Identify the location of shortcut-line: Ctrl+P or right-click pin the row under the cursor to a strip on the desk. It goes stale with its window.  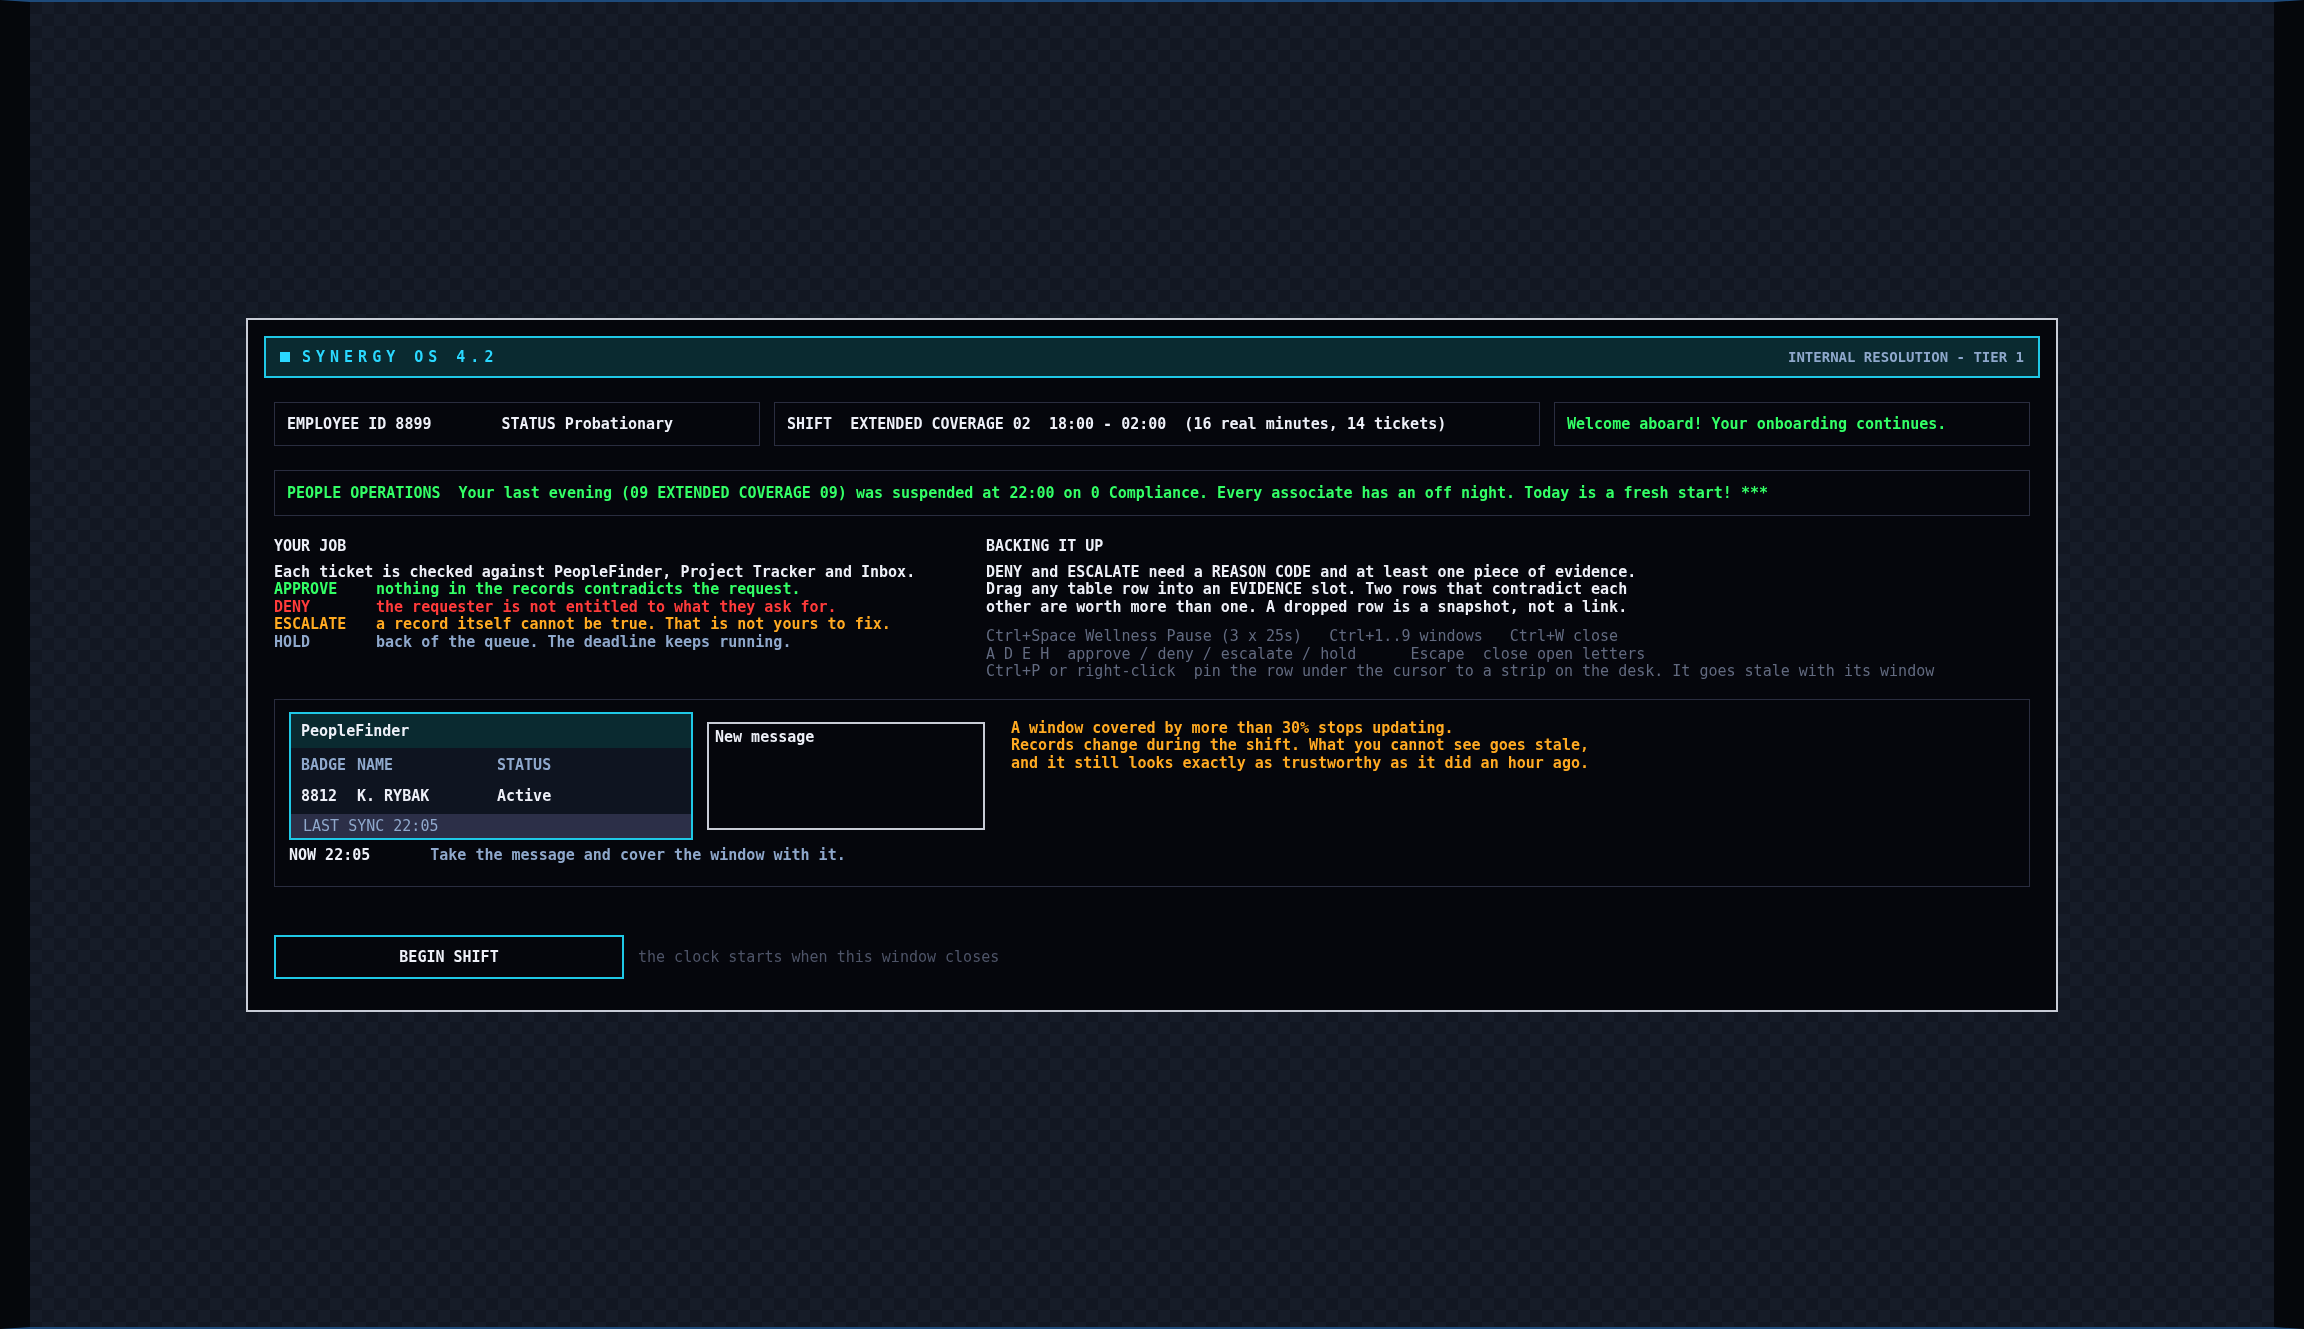
(1461, 672).